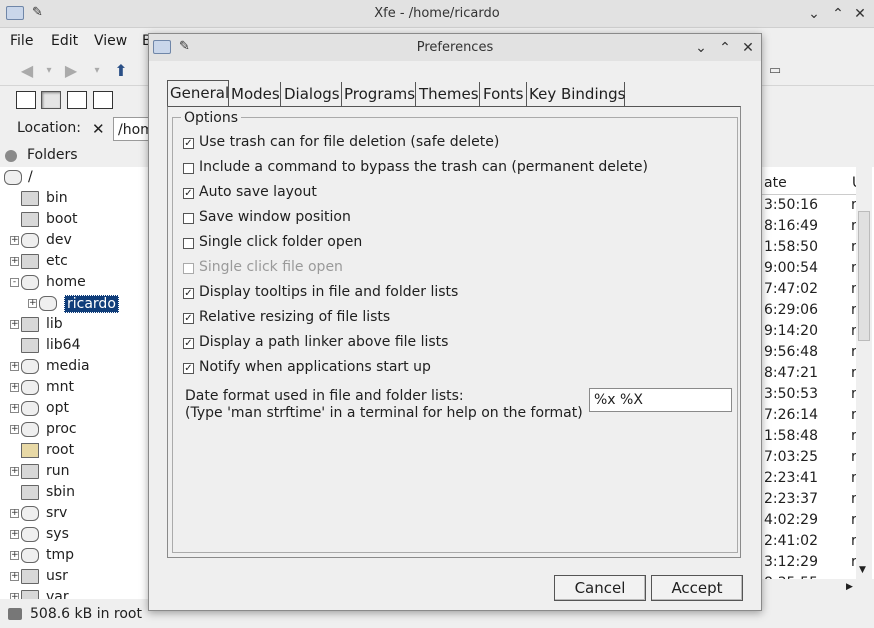 This screenshot has height=628, width=874. What do you see at coordinates (791, 436) in the screenshot?
I see `file-row-date: 1:58:48` at bounding box center [791, 436].